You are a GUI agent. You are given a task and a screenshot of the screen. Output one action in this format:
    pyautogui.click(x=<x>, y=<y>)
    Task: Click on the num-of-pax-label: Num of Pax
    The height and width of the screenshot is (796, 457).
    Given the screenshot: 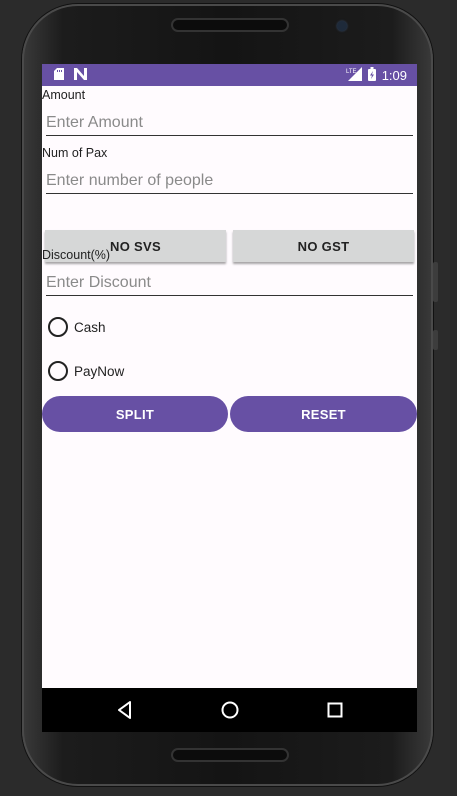 What is the action you would take?
    pyautogui.click(x=75, y=153)
    